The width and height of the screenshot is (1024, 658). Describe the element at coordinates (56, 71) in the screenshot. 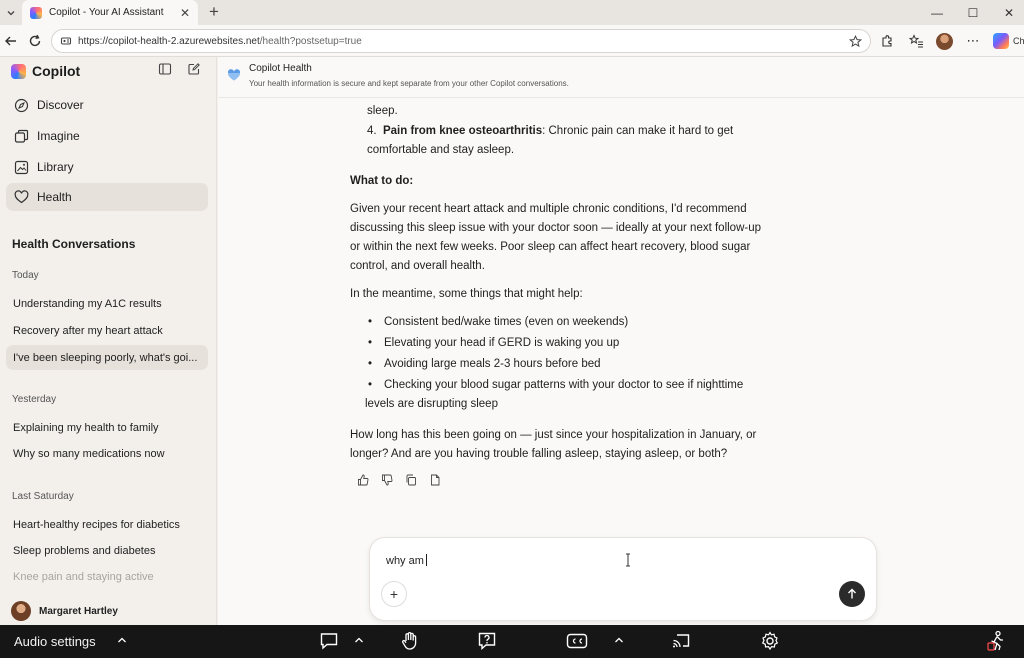

I see `brand-name: Copilot` at that location.